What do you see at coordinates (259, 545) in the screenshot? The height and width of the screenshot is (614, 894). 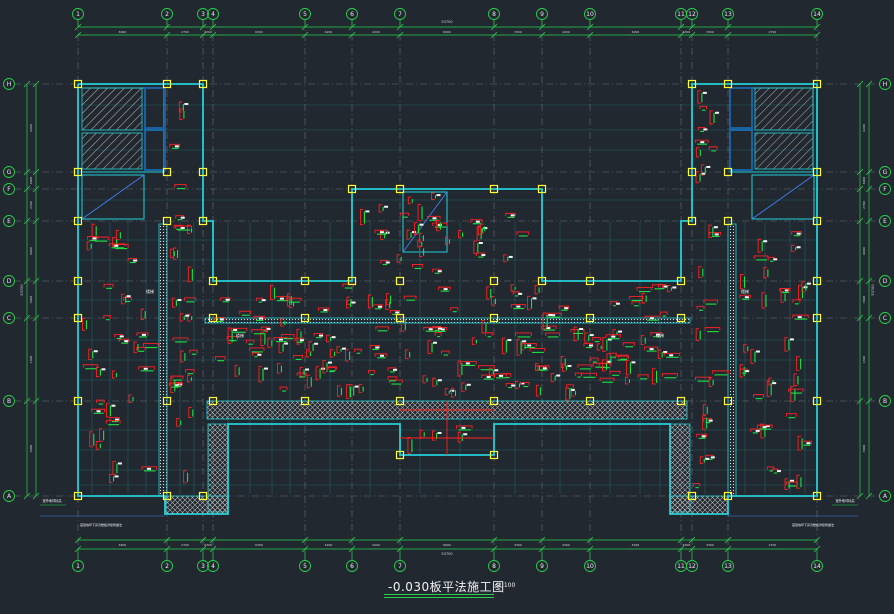 I see `dimension-text-bottom: 6300` at bounding box center [259, 545].